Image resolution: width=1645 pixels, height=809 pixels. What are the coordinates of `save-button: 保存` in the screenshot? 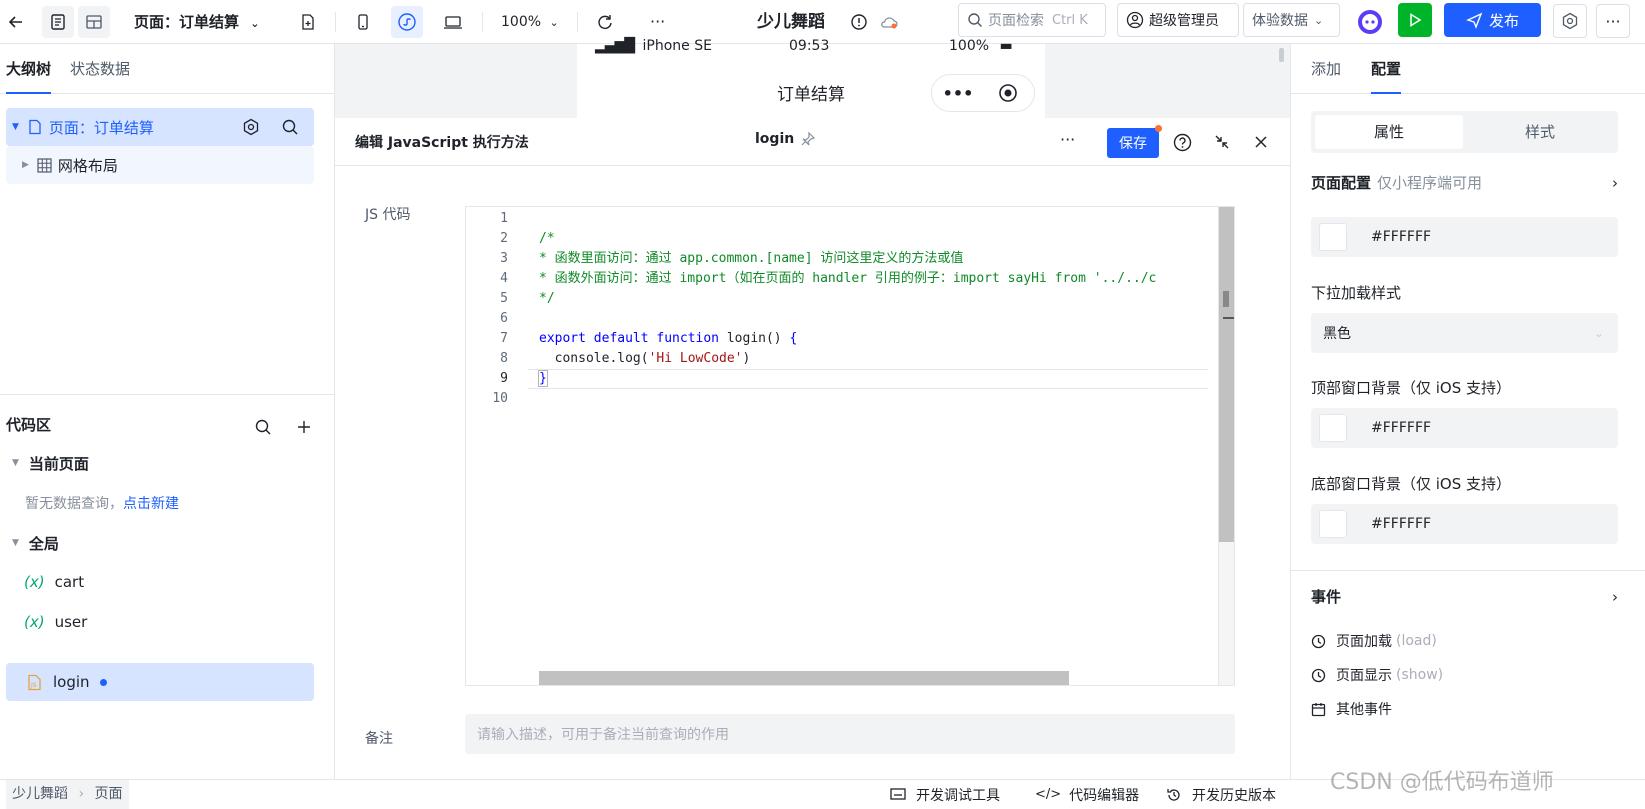 It's located at (1134, 141).